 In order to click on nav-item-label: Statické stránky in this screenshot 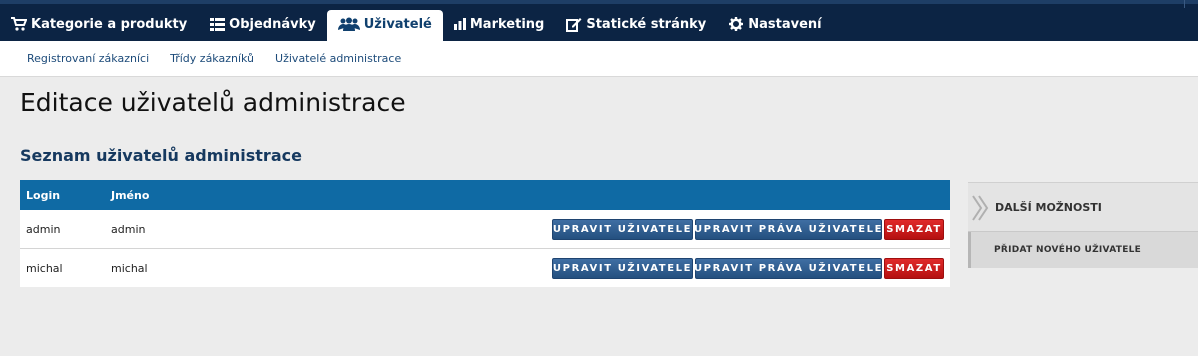, I will do `click(646, 24)`.